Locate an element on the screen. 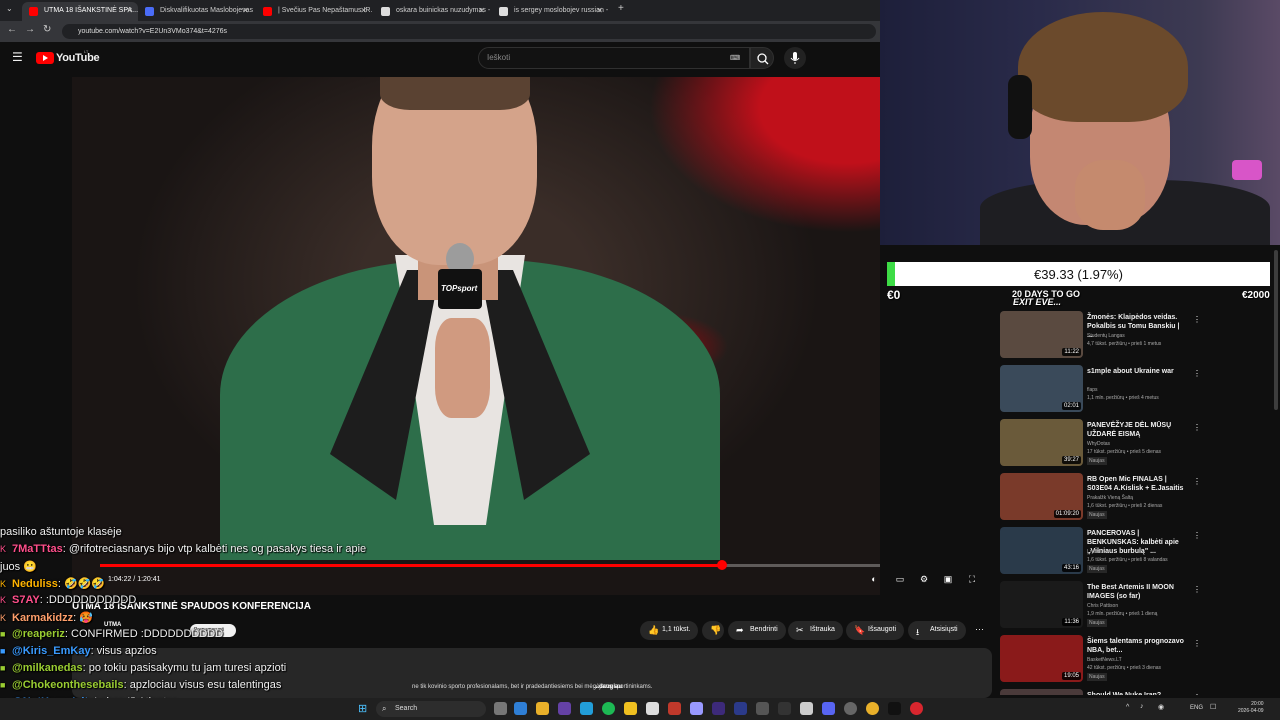 The image size is (1280, 720). after-effects-icon is located at coordinates (718, 708).